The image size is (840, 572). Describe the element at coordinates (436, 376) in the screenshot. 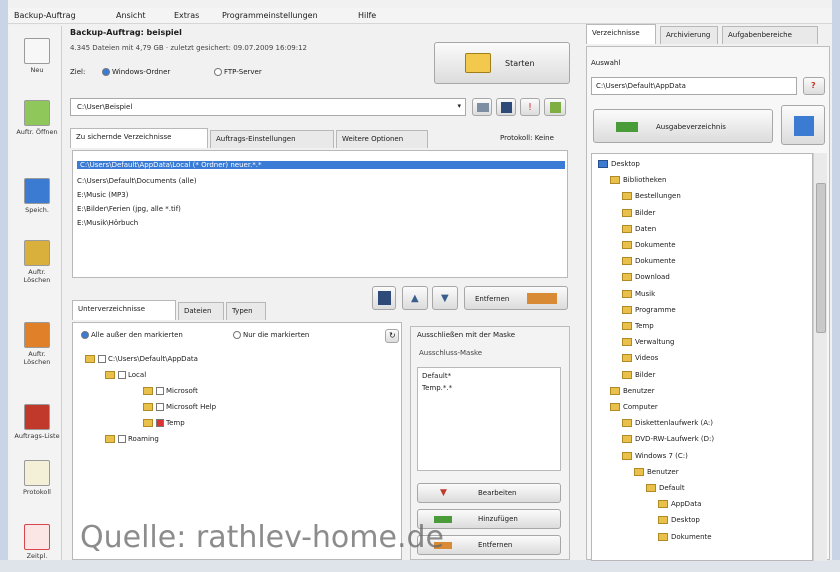

I see `list-item: Default*` at that location.